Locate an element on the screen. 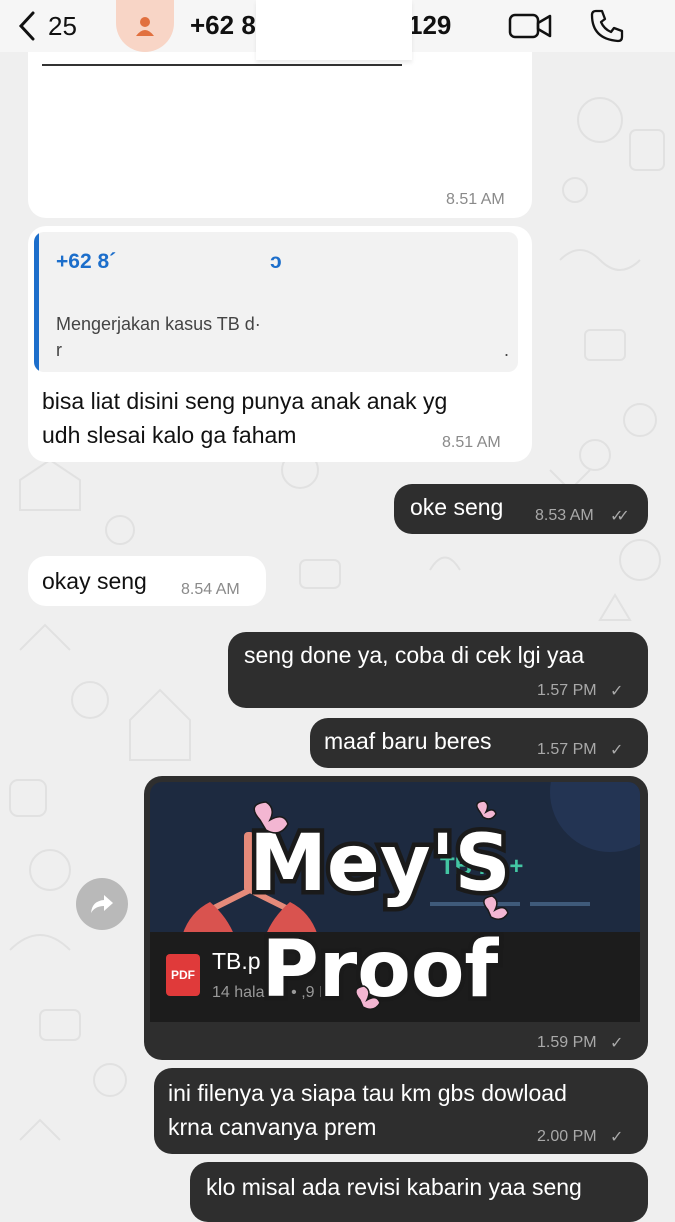 The image size is (675, 1222). unread-count: 25 is located at coordinates (62, 25).